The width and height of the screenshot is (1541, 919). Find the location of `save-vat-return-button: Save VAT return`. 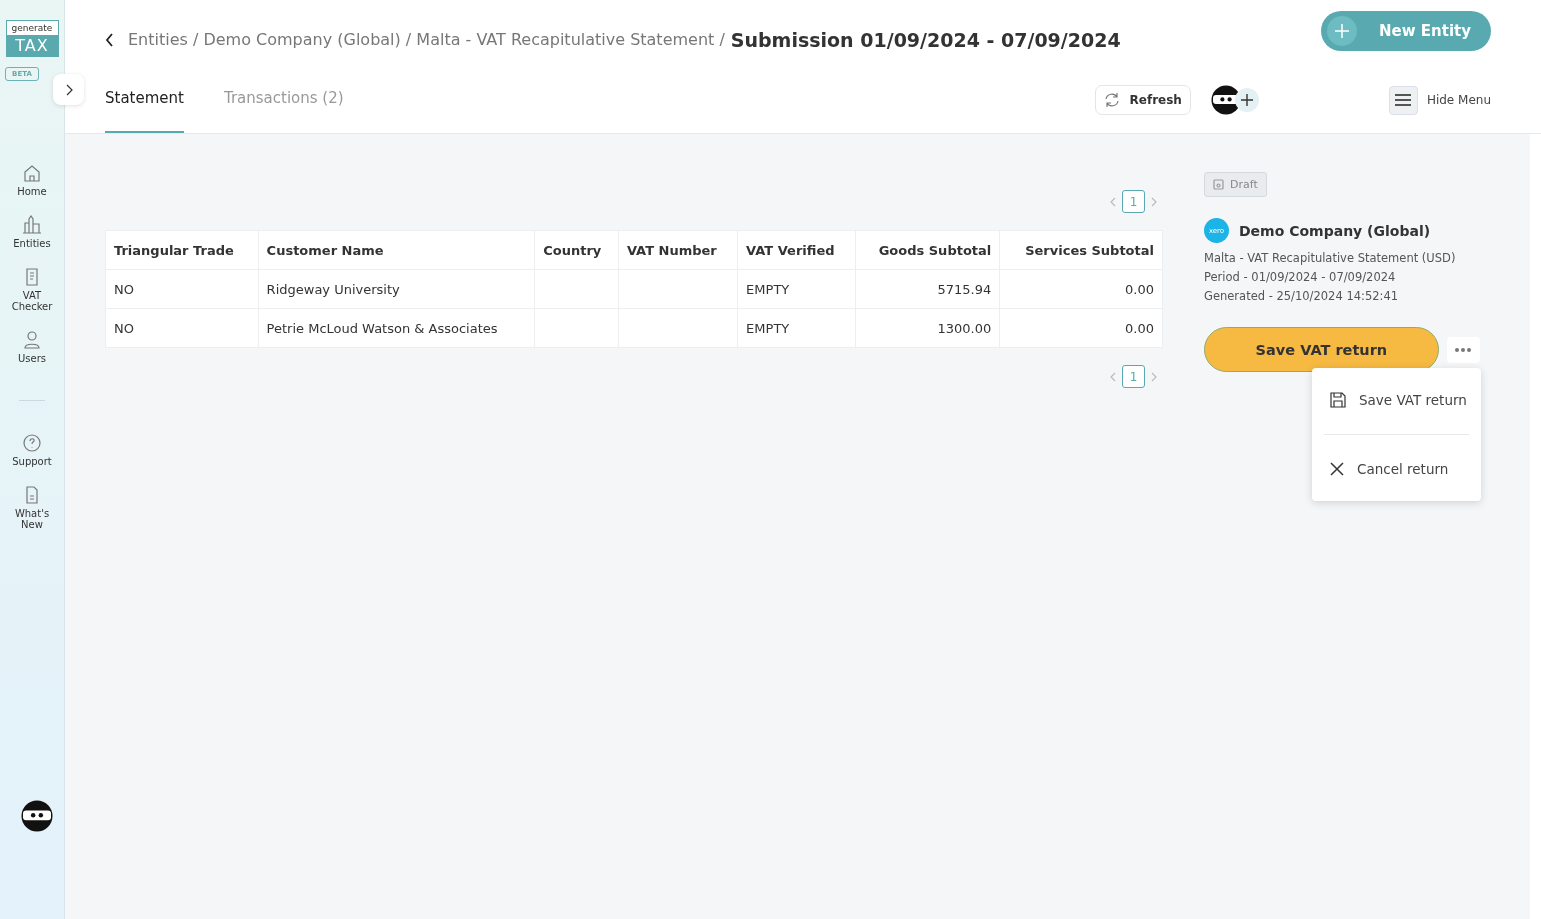

save-vat-return-button: Save VAT return is located at coordinates (1321, 349).